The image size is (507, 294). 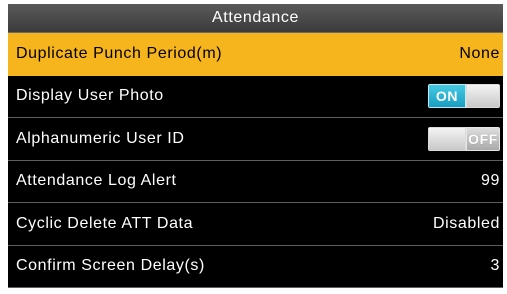 What do you see at coordinates (255, 18) in the screenshot?
I see `page-title: Attendance` at bounding box center [255, 18].